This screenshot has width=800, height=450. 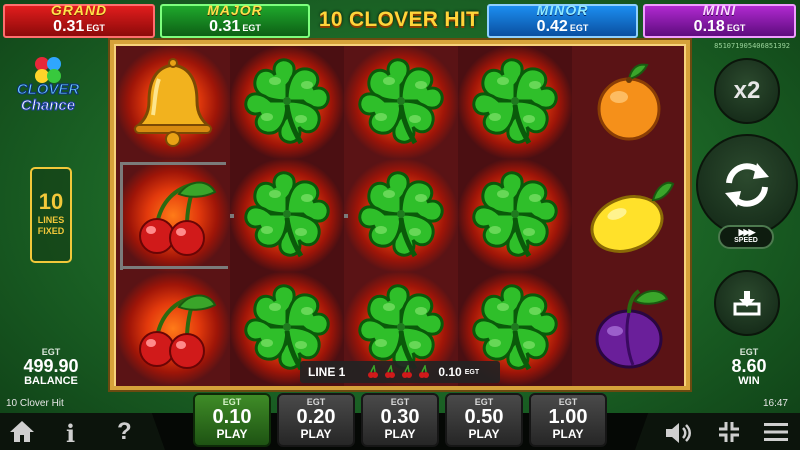 I want to click on jackpot-major: MAJOR 0.31 EGT, so click(x=235, y=20).